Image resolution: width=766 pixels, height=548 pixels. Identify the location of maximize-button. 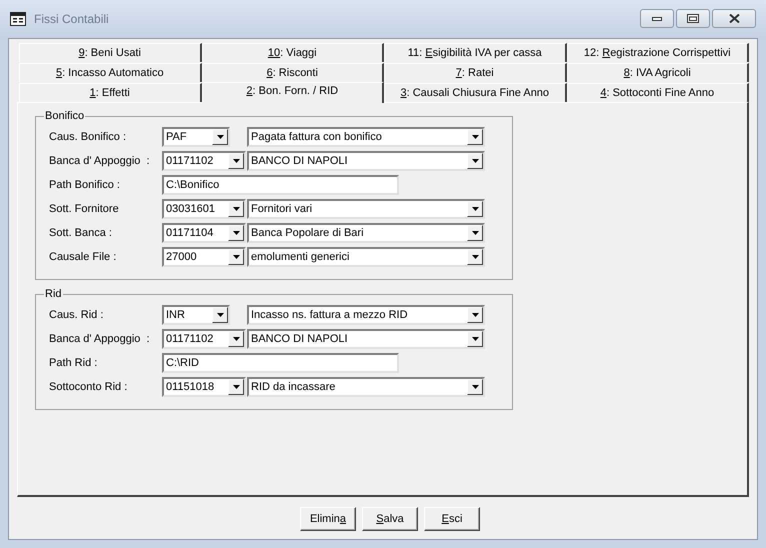
(693, 18).